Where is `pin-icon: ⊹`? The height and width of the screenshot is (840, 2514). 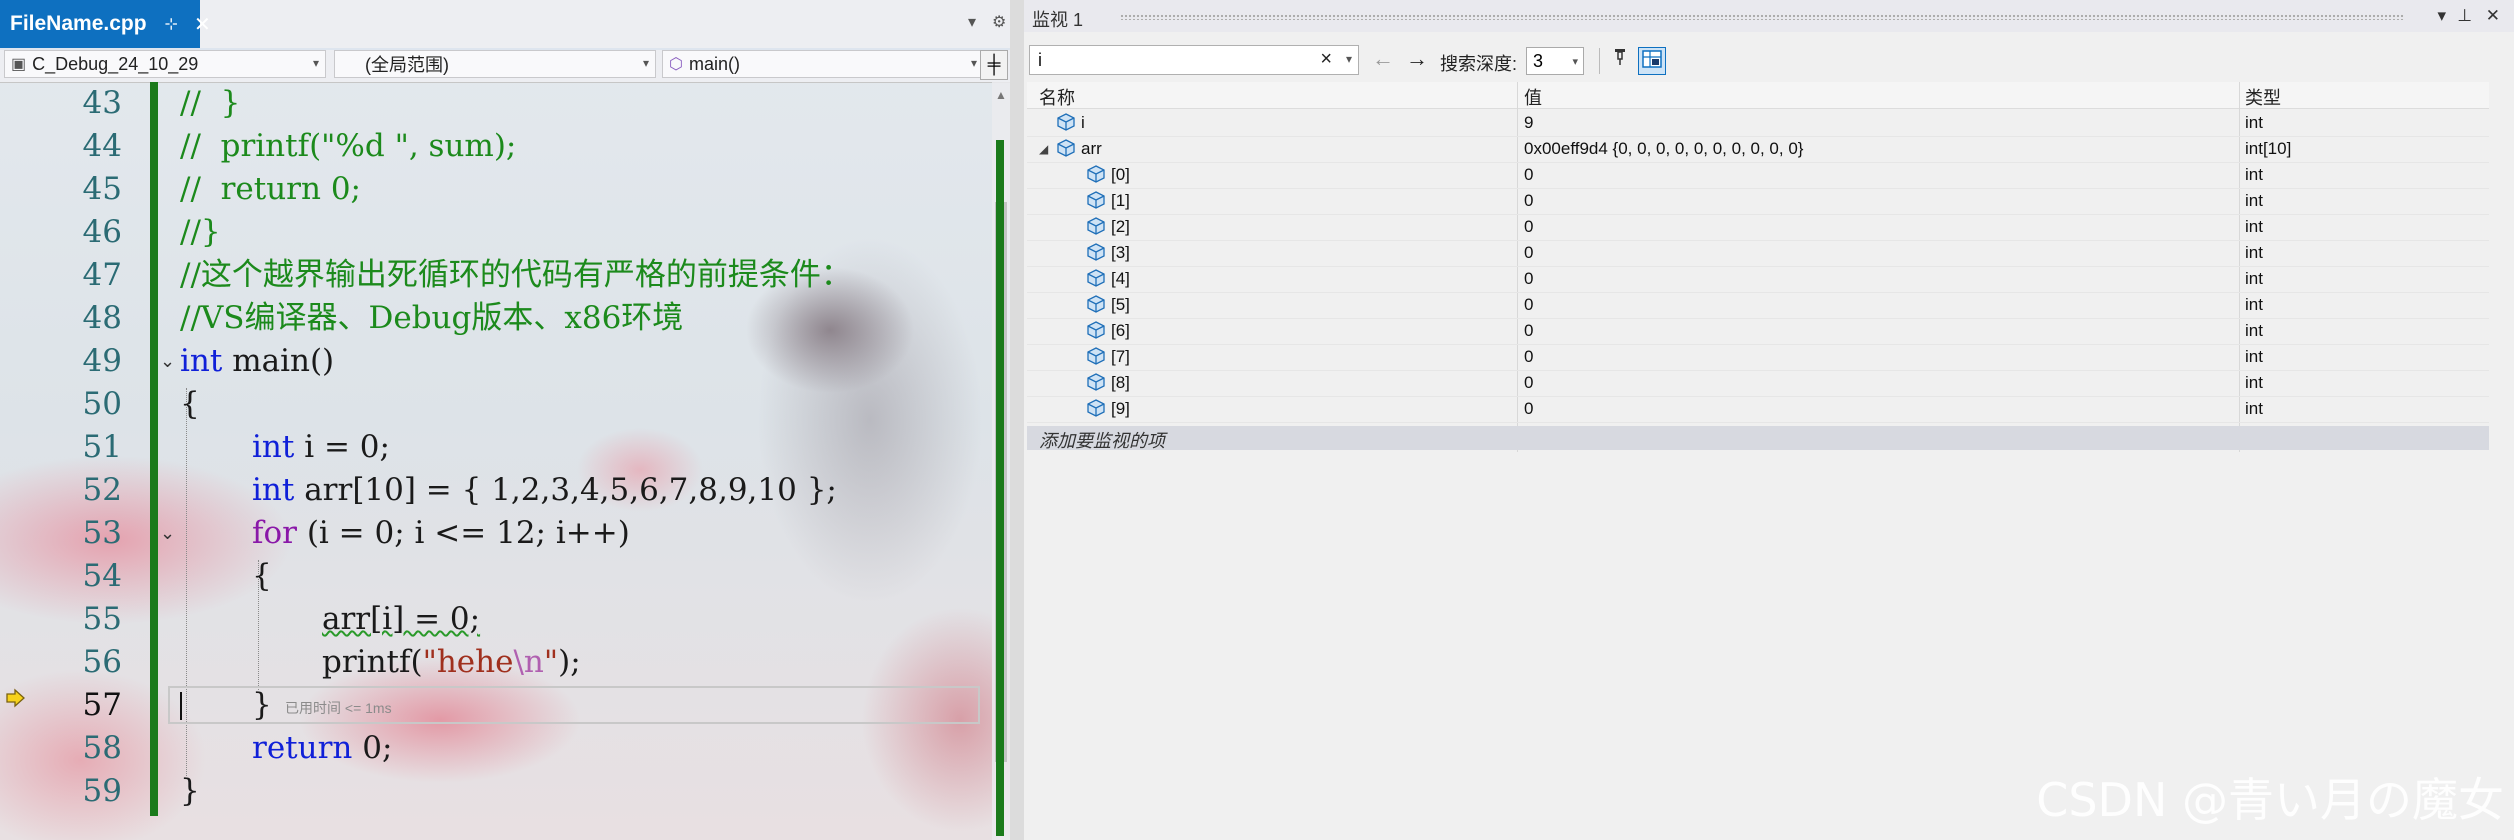
pin-icon: ⊹ is located at coordinates (171, 24).